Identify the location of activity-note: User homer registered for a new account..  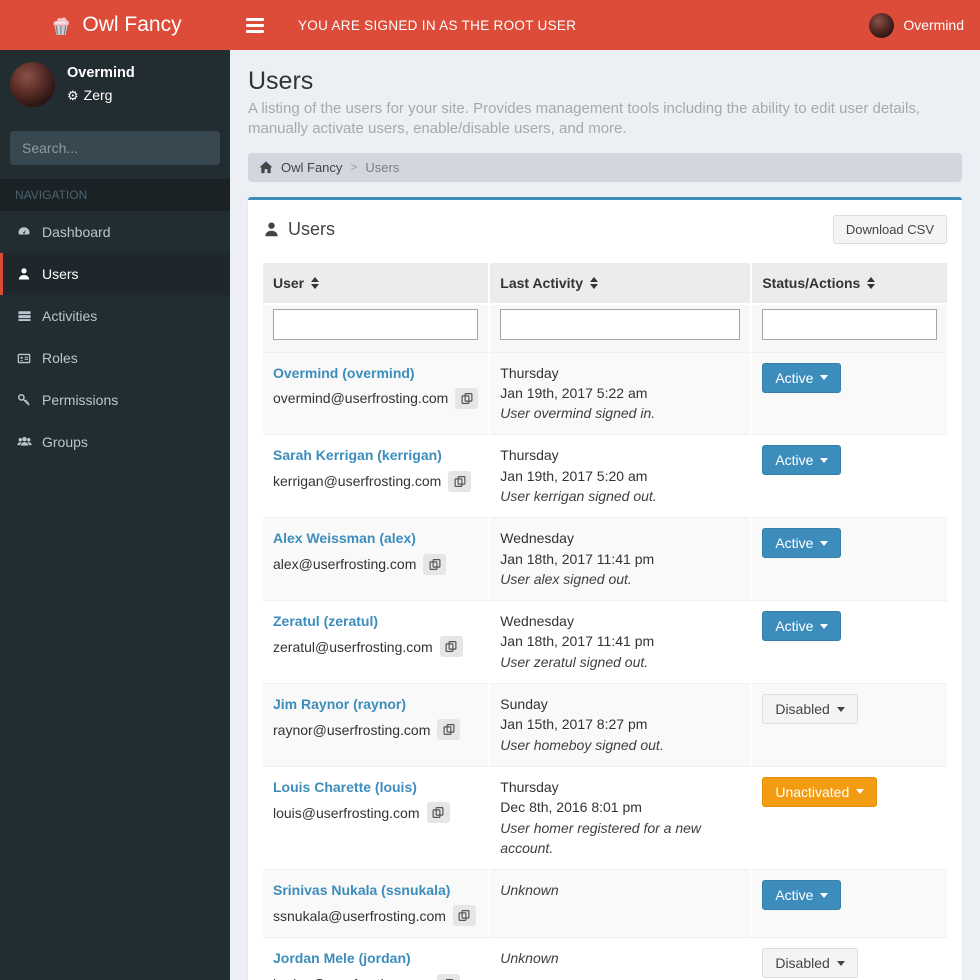
(601, 837).